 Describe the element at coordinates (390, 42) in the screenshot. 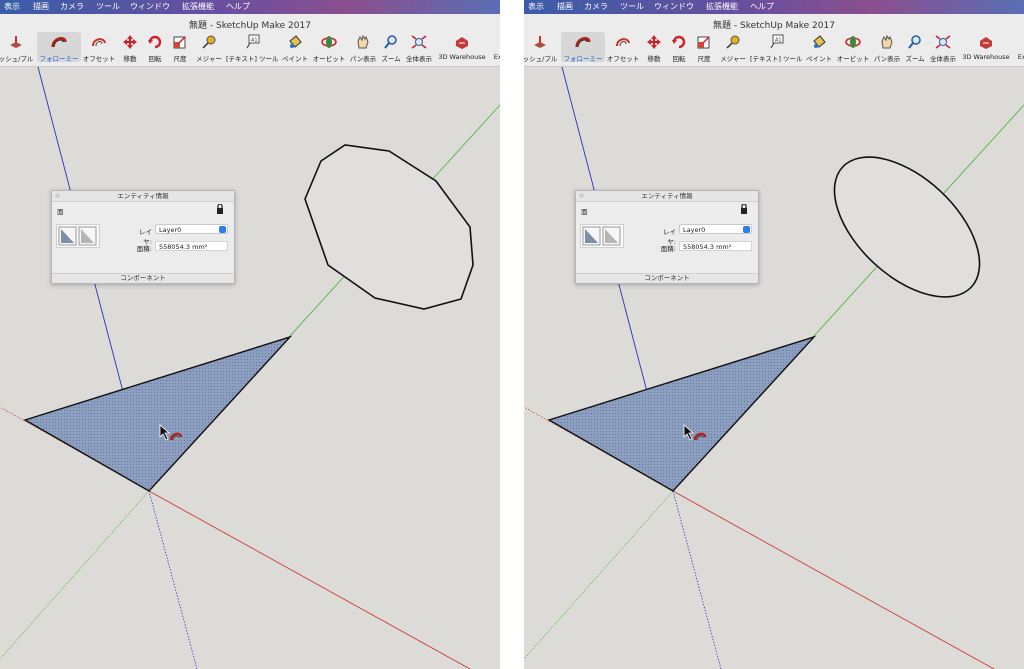

I see `zoom-icon` at that location.